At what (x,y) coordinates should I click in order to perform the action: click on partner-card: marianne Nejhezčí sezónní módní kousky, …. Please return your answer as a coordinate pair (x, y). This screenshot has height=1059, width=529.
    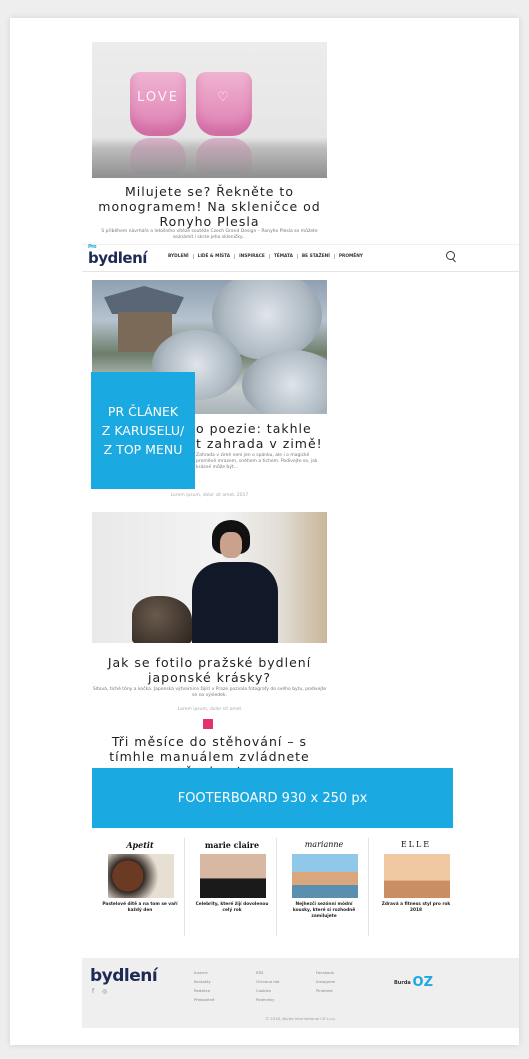
    Looking at the image, I should click on (324, 887).